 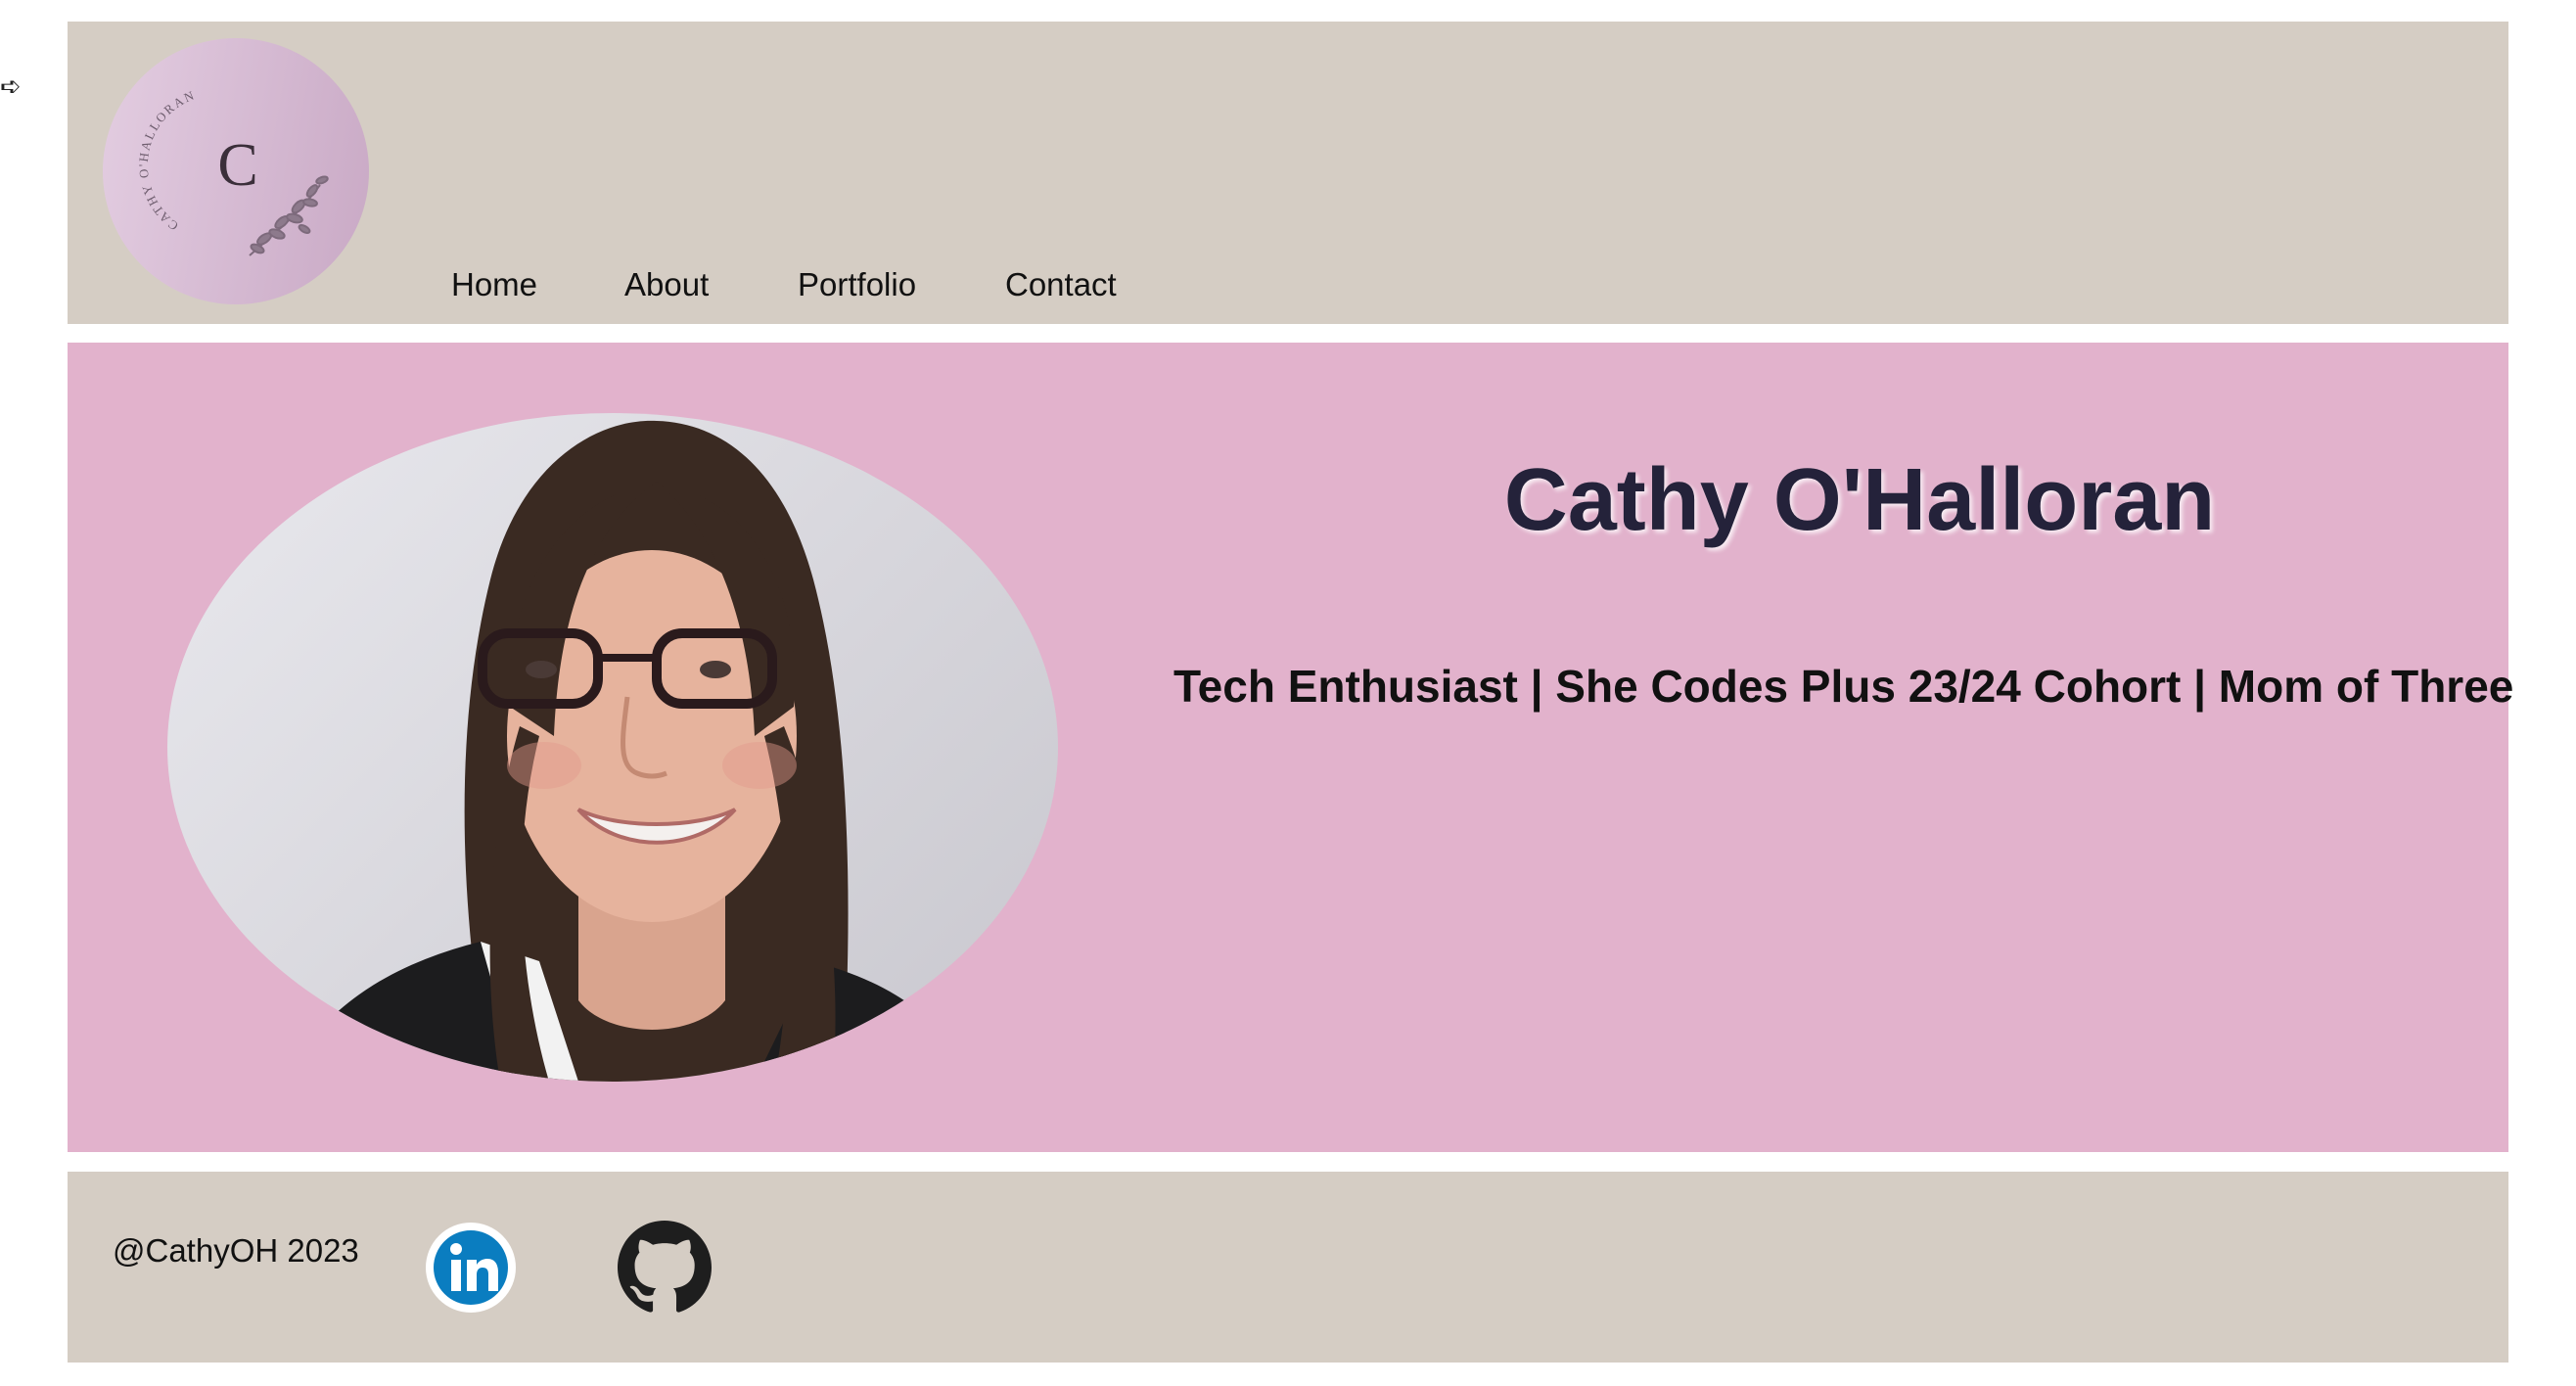 I want to click on logo-graphic: CATHY O'HALLORAN C, so click(x=232, y=171).